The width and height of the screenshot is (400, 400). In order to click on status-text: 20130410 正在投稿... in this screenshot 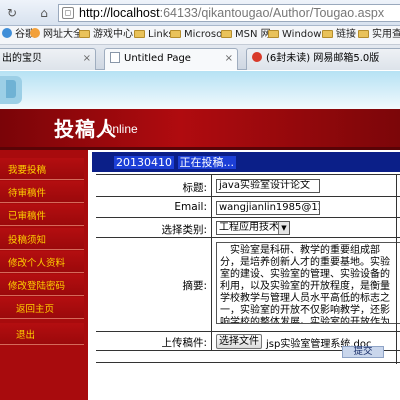, I will do `click(175, 162)`.